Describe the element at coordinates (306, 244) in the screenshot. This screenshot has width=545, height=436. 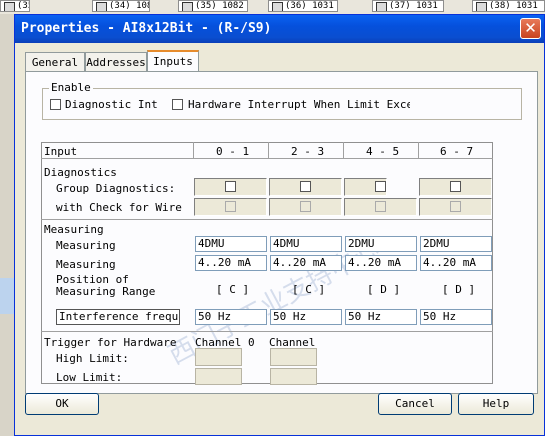
I see `measuring-type-field-1: 4DMU` at that location.